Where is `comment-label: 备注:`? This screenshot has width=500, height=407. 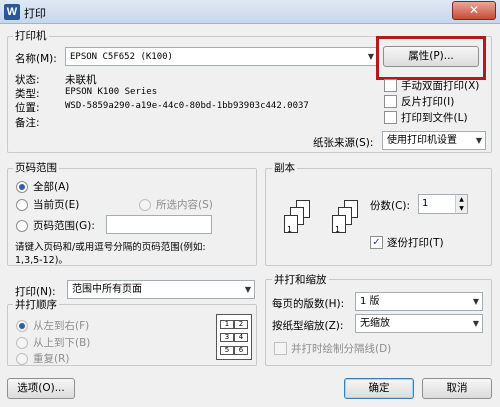
comment-label: 备注: is located at coordinates (27, 123).